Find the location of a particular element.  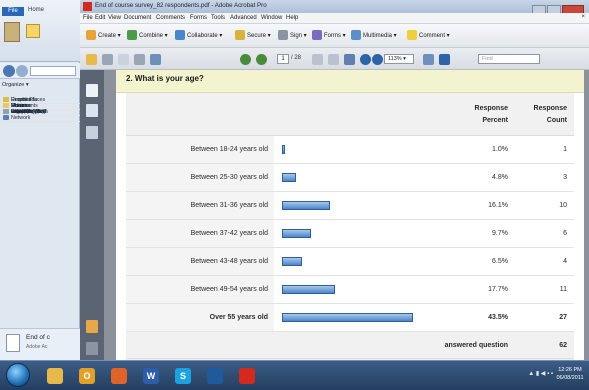

copy-icon is located at coordinates (33, 31).